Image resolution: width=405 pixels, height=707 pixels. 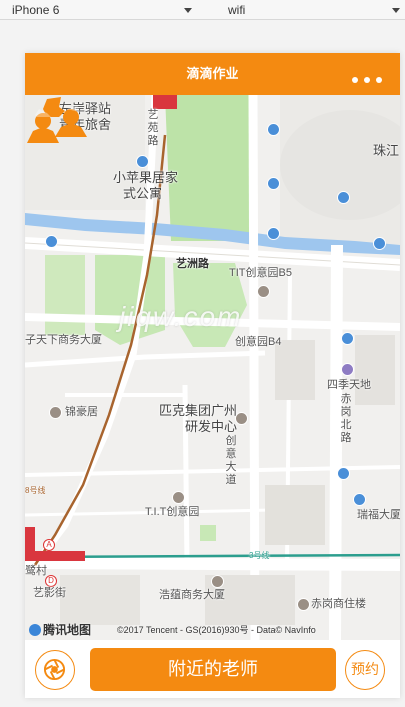 What do you see at coordinates (211, 426) in the screenshot?
I see `map-label: 研发中心` at bounding box center [211, 426].